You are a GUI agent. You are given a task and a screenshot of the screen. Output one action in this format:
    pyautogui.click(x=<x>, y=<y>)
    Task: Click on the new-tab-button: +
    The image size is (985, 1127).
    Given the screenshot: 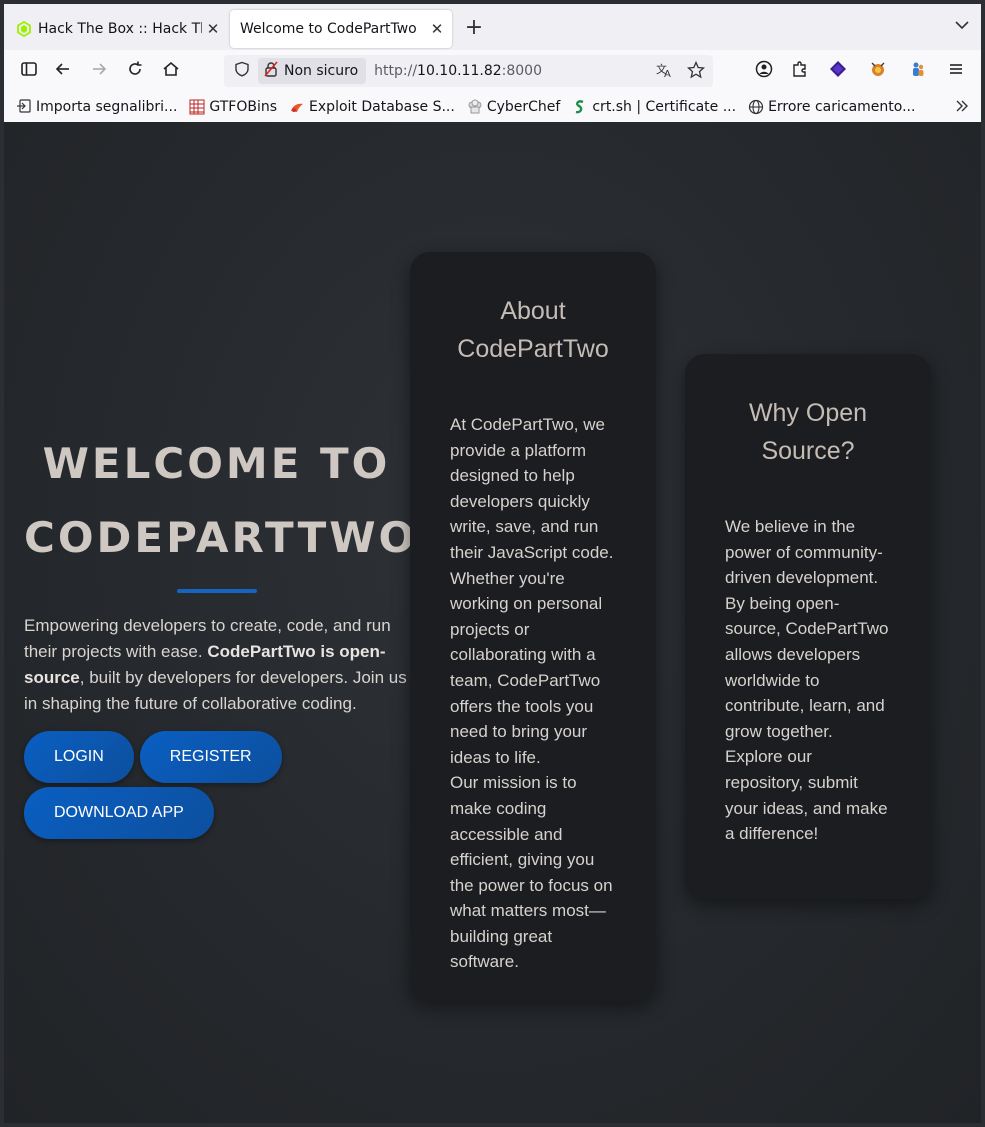 What is the action you would take?
    pyautogui.click(x=474, y=28)
    